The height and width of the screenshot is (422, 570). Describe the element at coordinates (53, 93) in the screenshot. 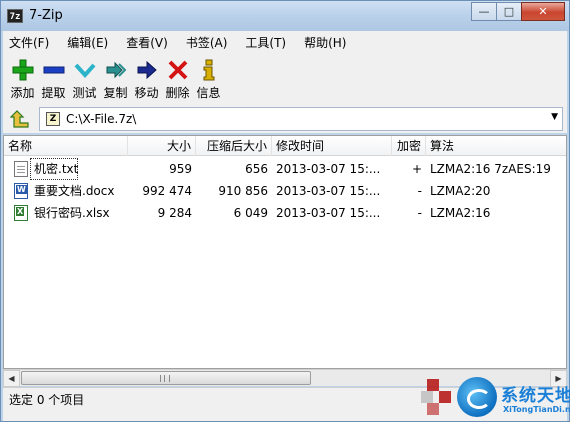

I see `extract-label: 提取` at that location.